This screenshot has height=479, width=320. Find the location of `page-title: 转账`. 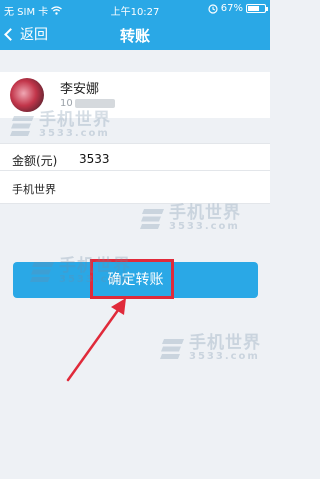

page-title: 转账 is located at coordinates (134, 36).